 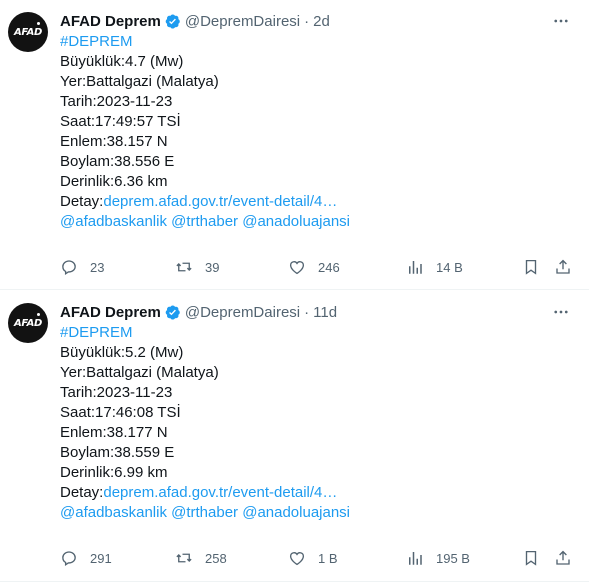 I want to click on tweet-actions: 23 39 246 14 B, so click(x=320, y=267).